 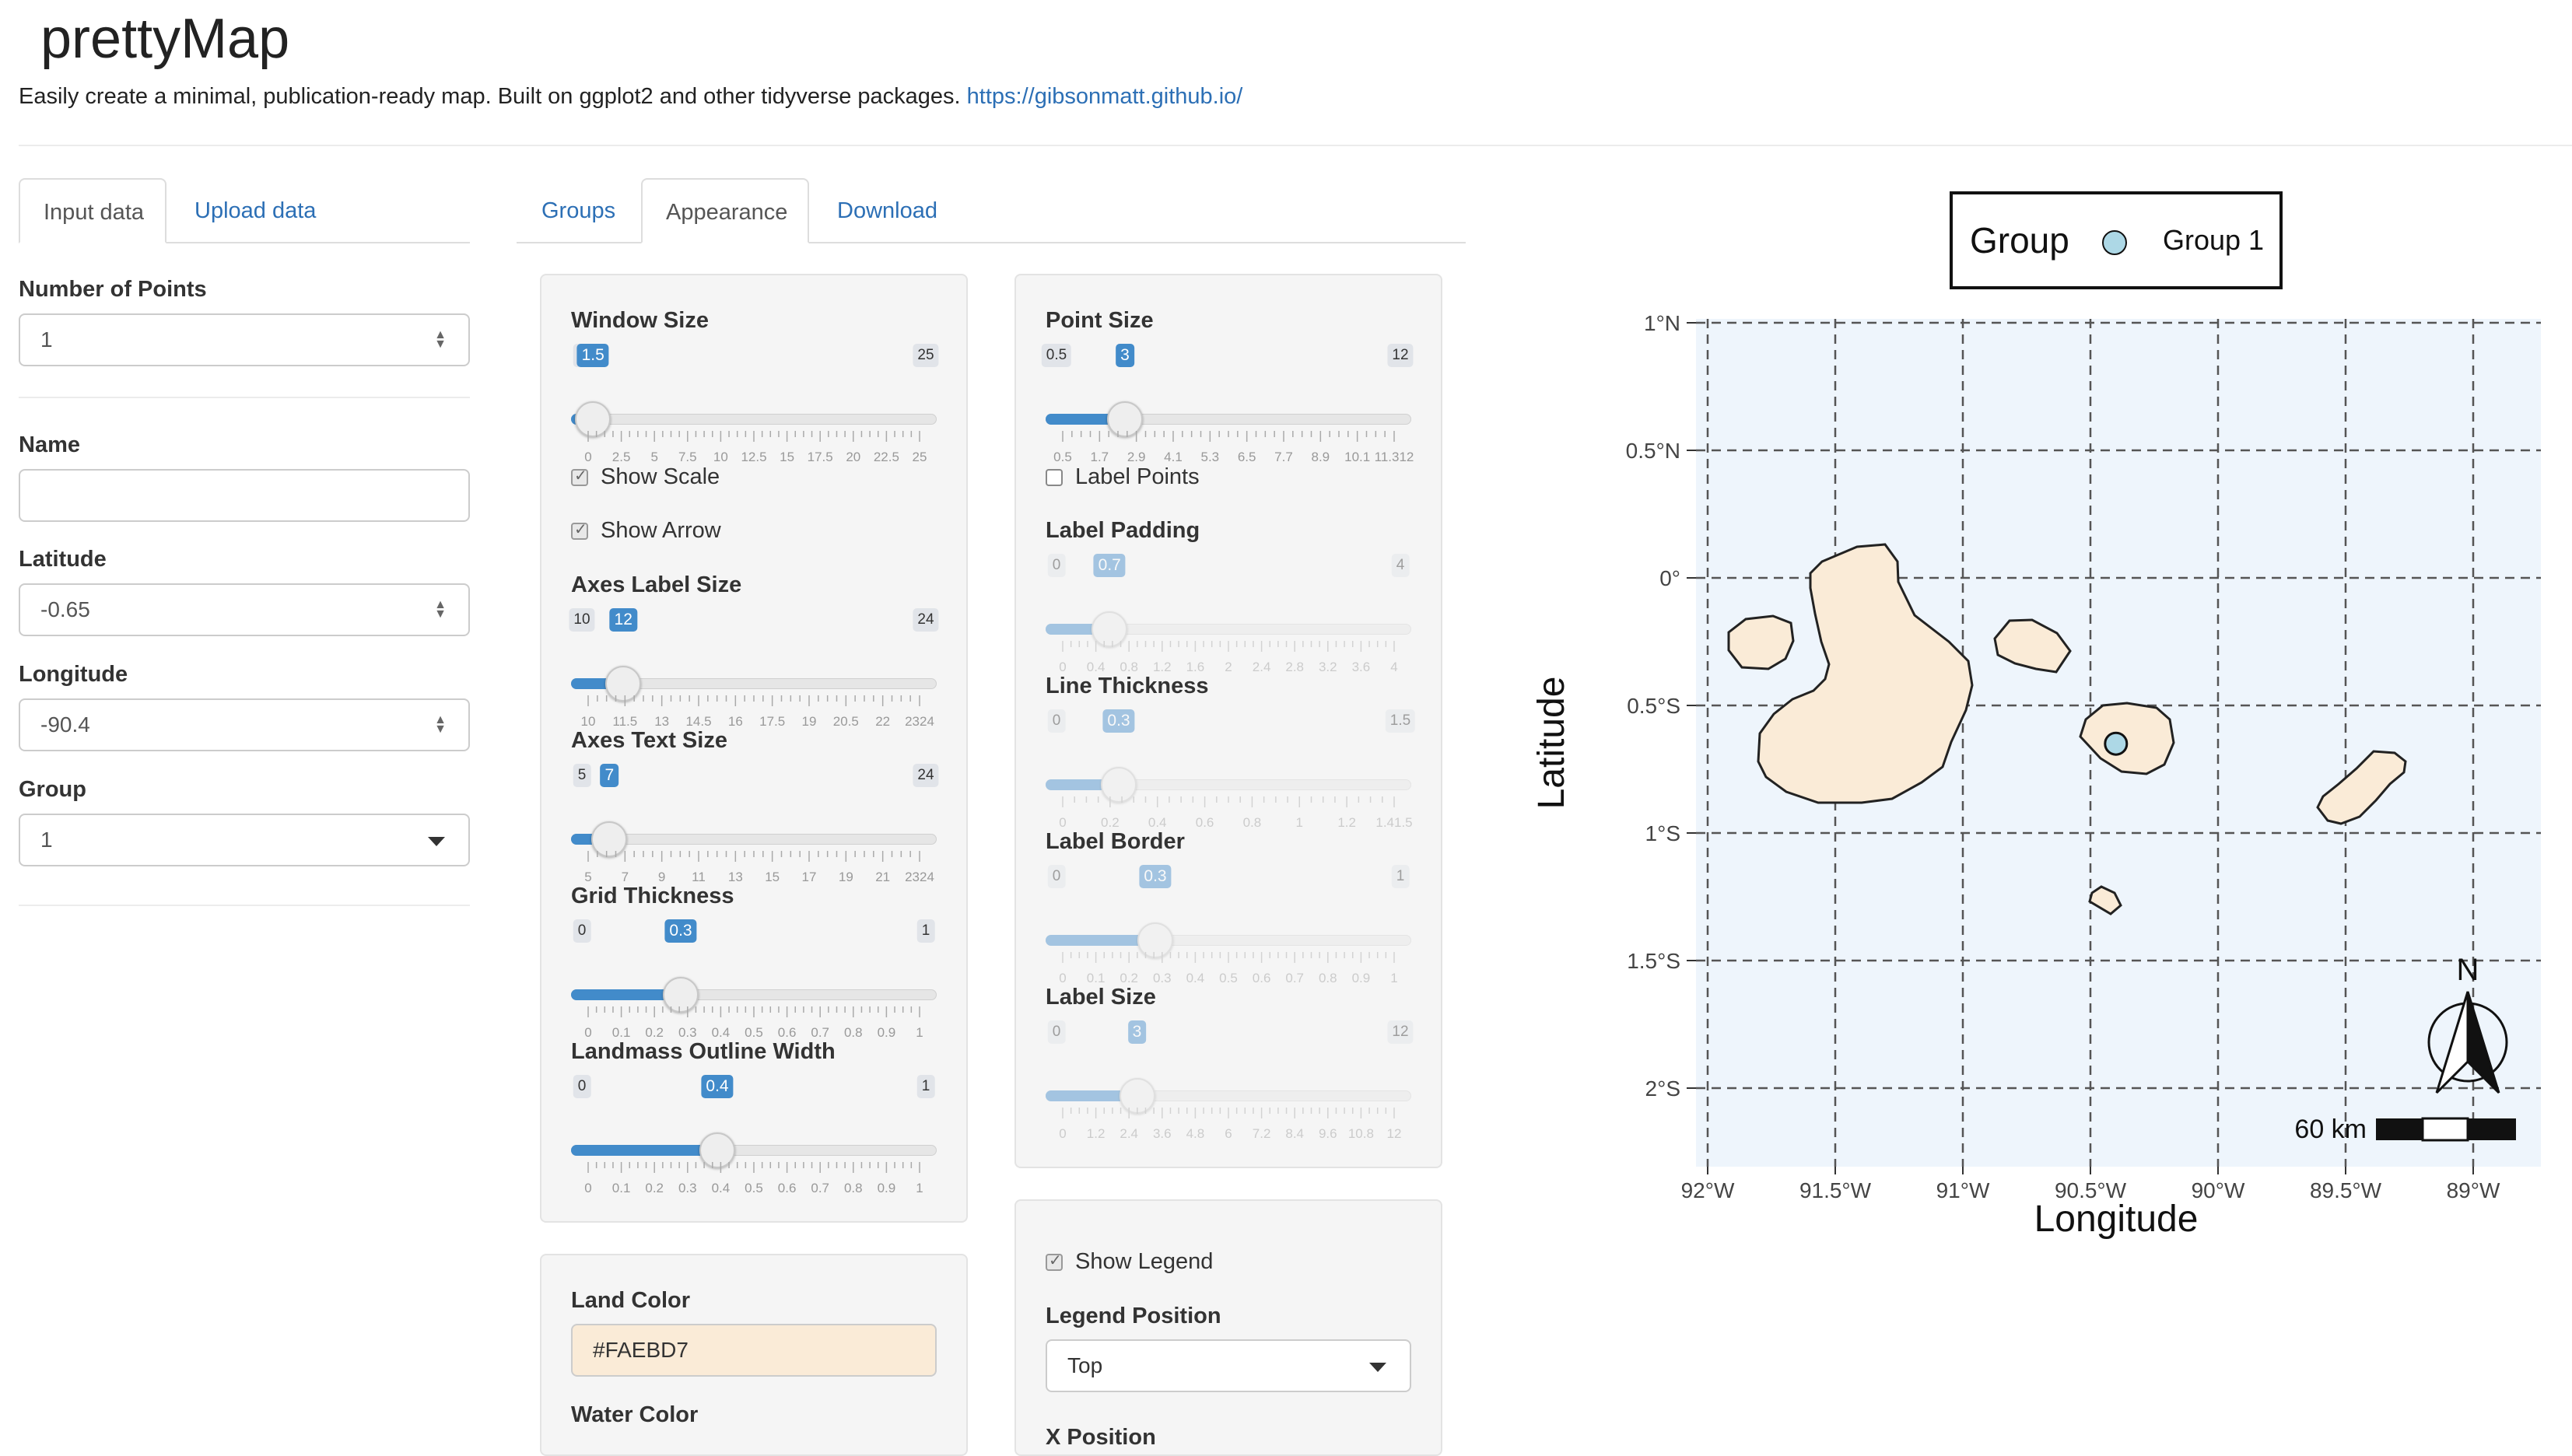 What do you see at coordinates (244, 496) in the screenshot?
I see `name-input` at bounding box center [244, 496].